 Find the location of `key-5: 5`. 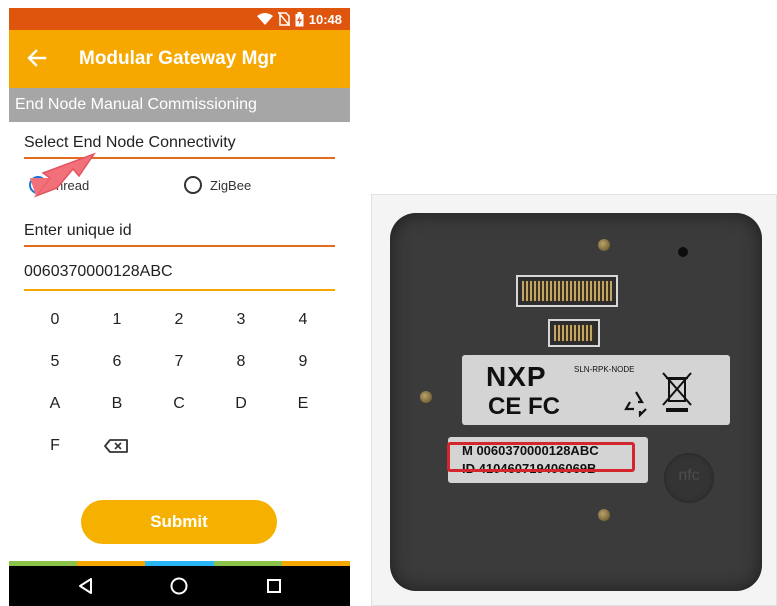

key-5: 5 is located at coordinates (55, 362).